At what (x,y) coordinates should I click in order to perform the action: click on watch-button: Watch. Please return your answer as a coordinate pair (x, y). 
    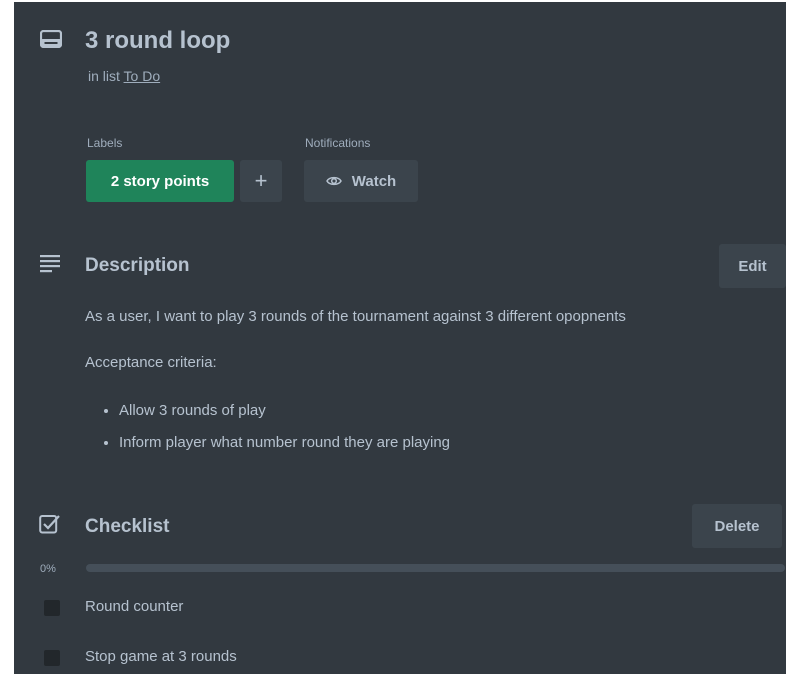
    Looking at the image, I should click on (361, 181).